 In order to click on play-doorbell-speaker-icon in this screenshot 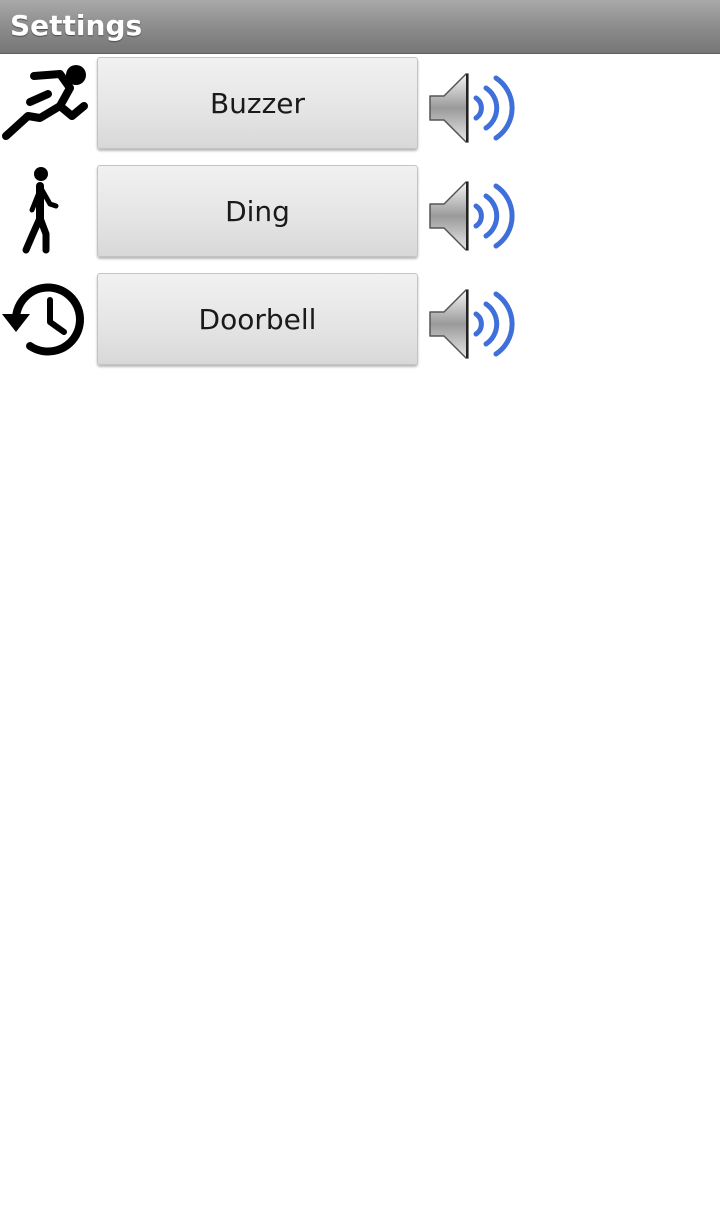, I will do `click(473, 324)`.